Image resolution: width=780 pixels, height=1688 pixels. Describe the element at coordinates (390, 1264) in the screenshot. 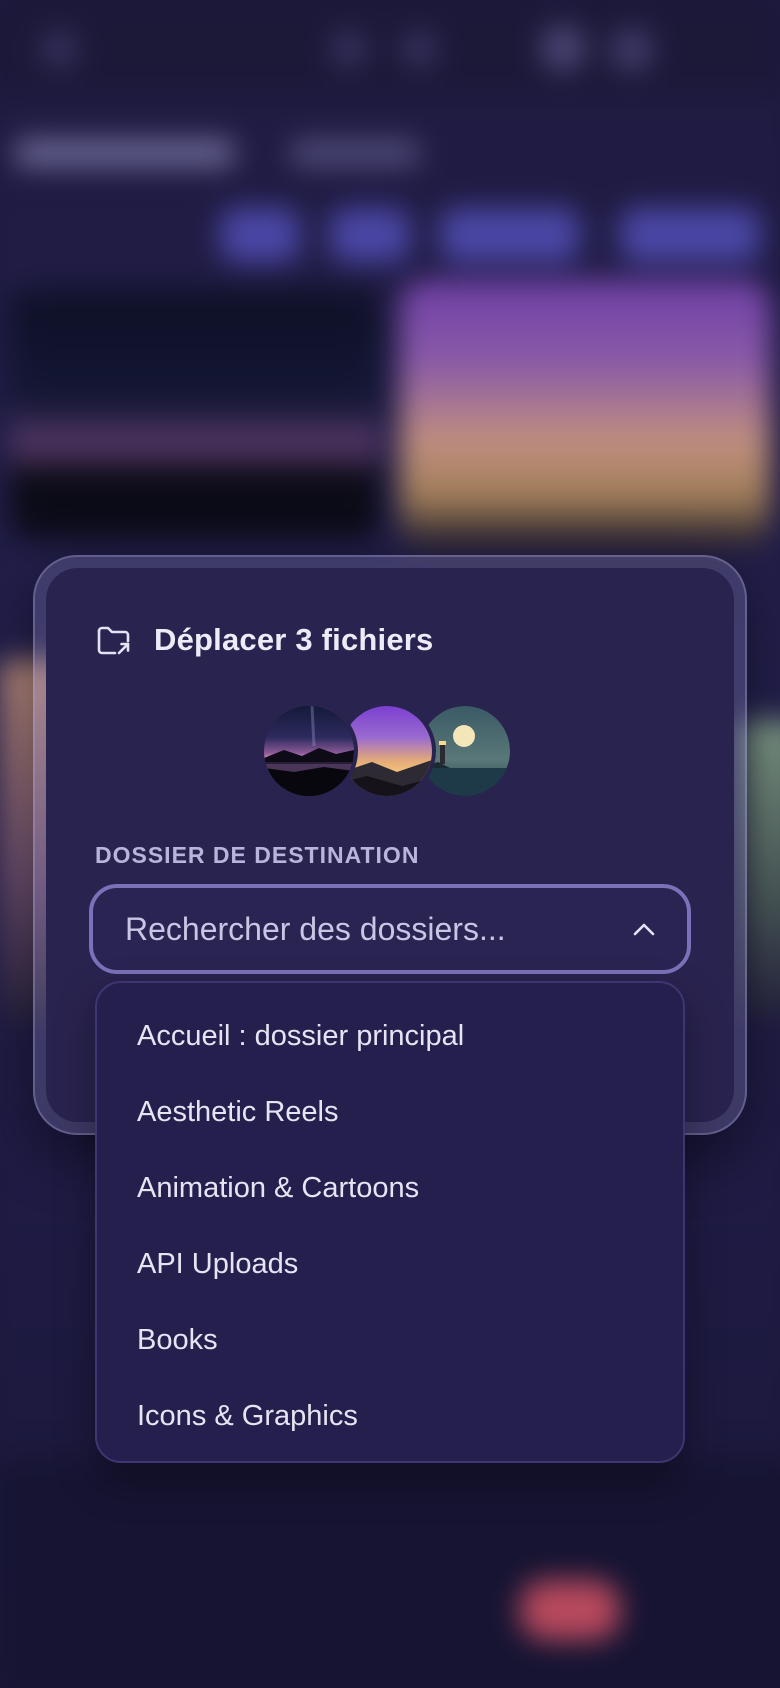

I see `folder-option-api-uploads: API Uploads` at that location.